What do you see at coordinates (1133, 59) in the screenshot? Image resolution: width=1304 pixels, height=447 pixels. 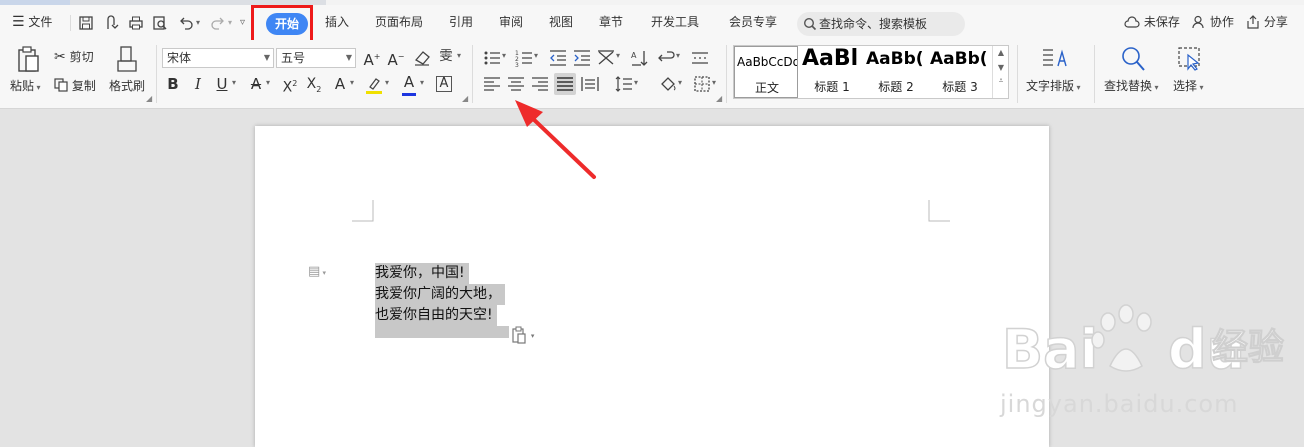 I see `magnifier-icon` at bounding box center [1133, 59].